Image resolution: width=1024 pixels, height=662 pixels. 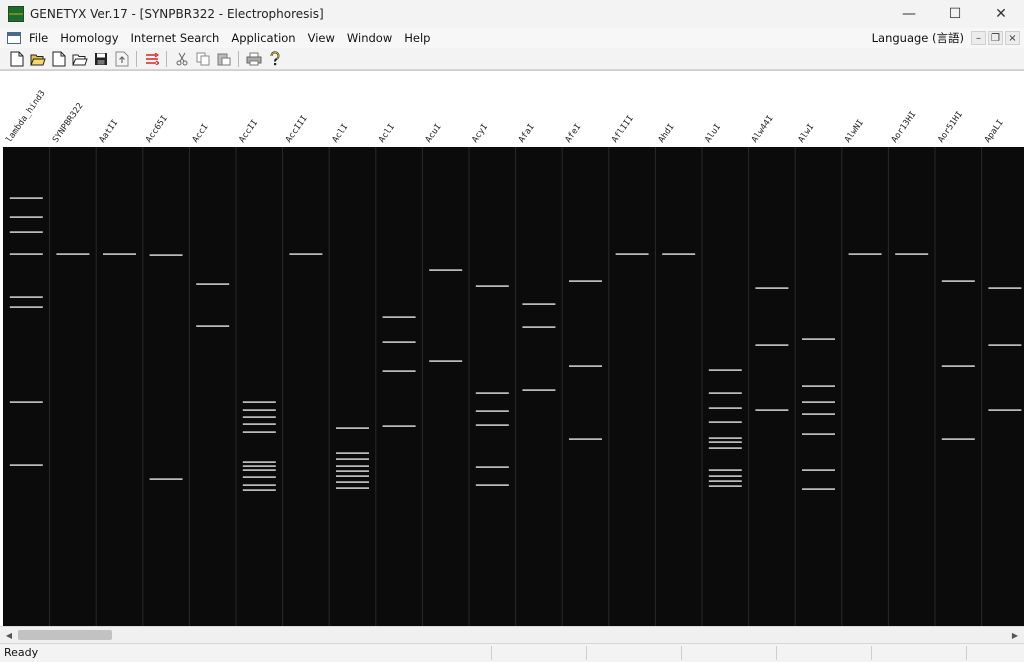 I want to click on horizontal-scrollbar: ◀ ▶, so click(x=512, y=634).